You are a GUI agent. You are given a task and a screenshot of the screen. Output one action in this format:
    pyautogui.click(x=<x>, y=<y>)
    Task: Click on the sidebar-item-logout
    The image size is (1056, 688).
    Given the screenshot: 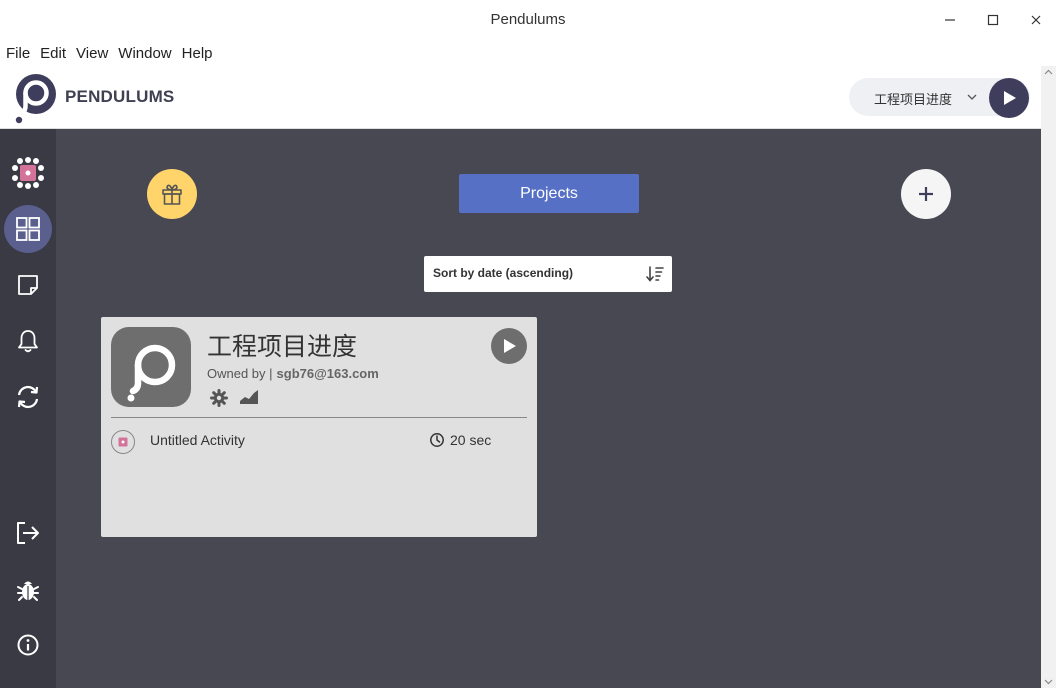 What is the action you would take?
    pyautogui.click(x=28, y=533)
    